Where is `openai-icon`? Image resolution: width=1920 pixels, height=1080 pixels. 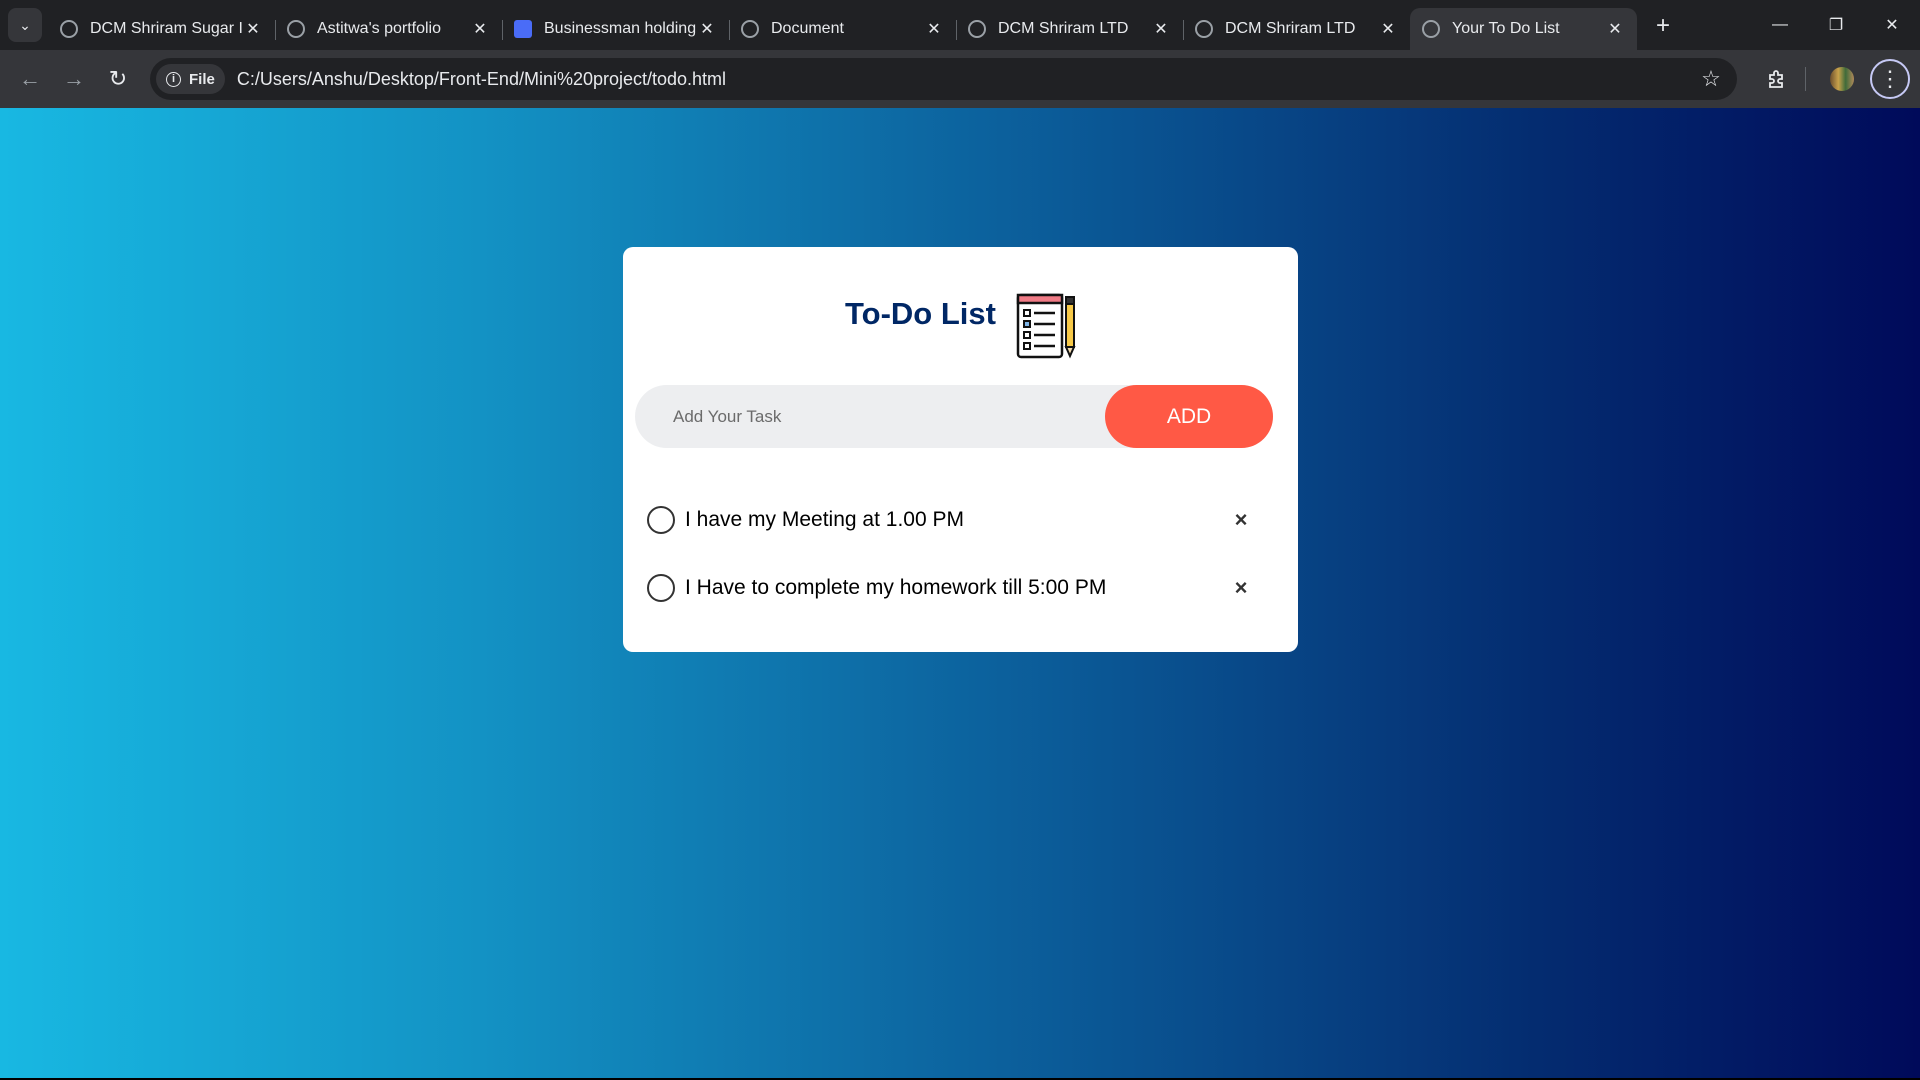
openai-icon is located at coordinates (69, 29).